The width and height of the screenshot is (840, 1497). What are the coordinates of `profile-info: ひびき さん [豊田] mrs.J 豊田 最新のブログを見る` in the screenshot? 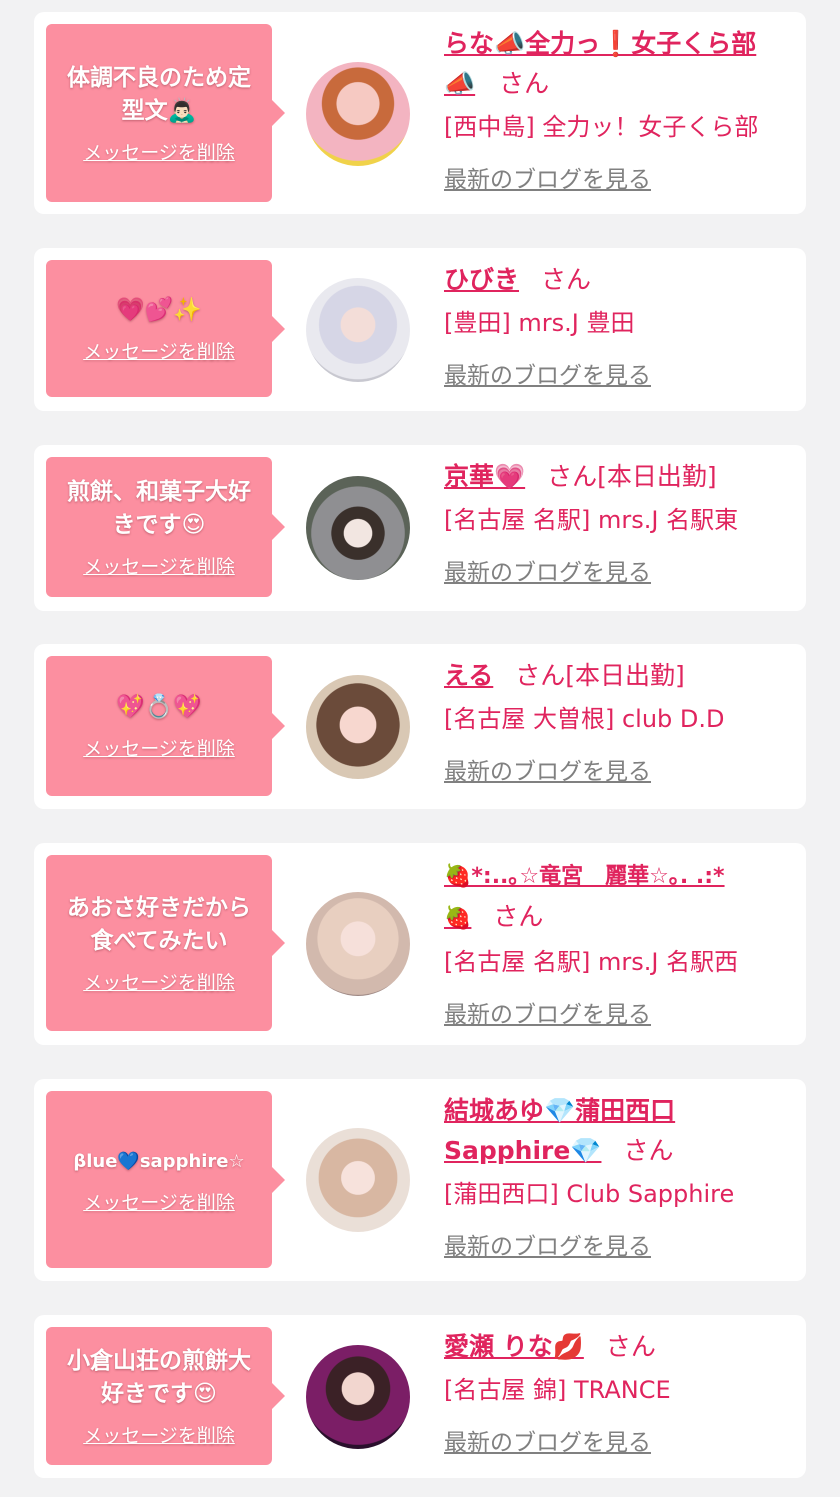 It's located at (620, 325).